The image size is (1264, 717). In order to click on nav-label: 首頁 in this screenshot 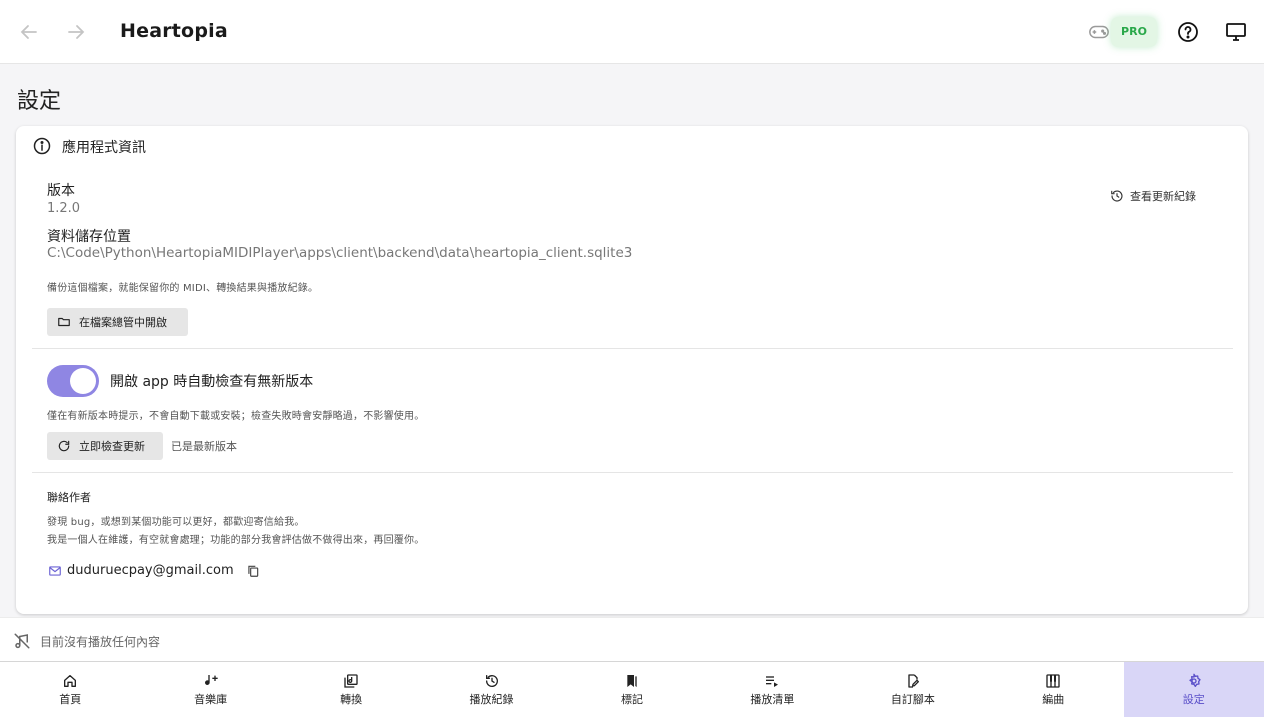, I will do `click(70, 699)`.